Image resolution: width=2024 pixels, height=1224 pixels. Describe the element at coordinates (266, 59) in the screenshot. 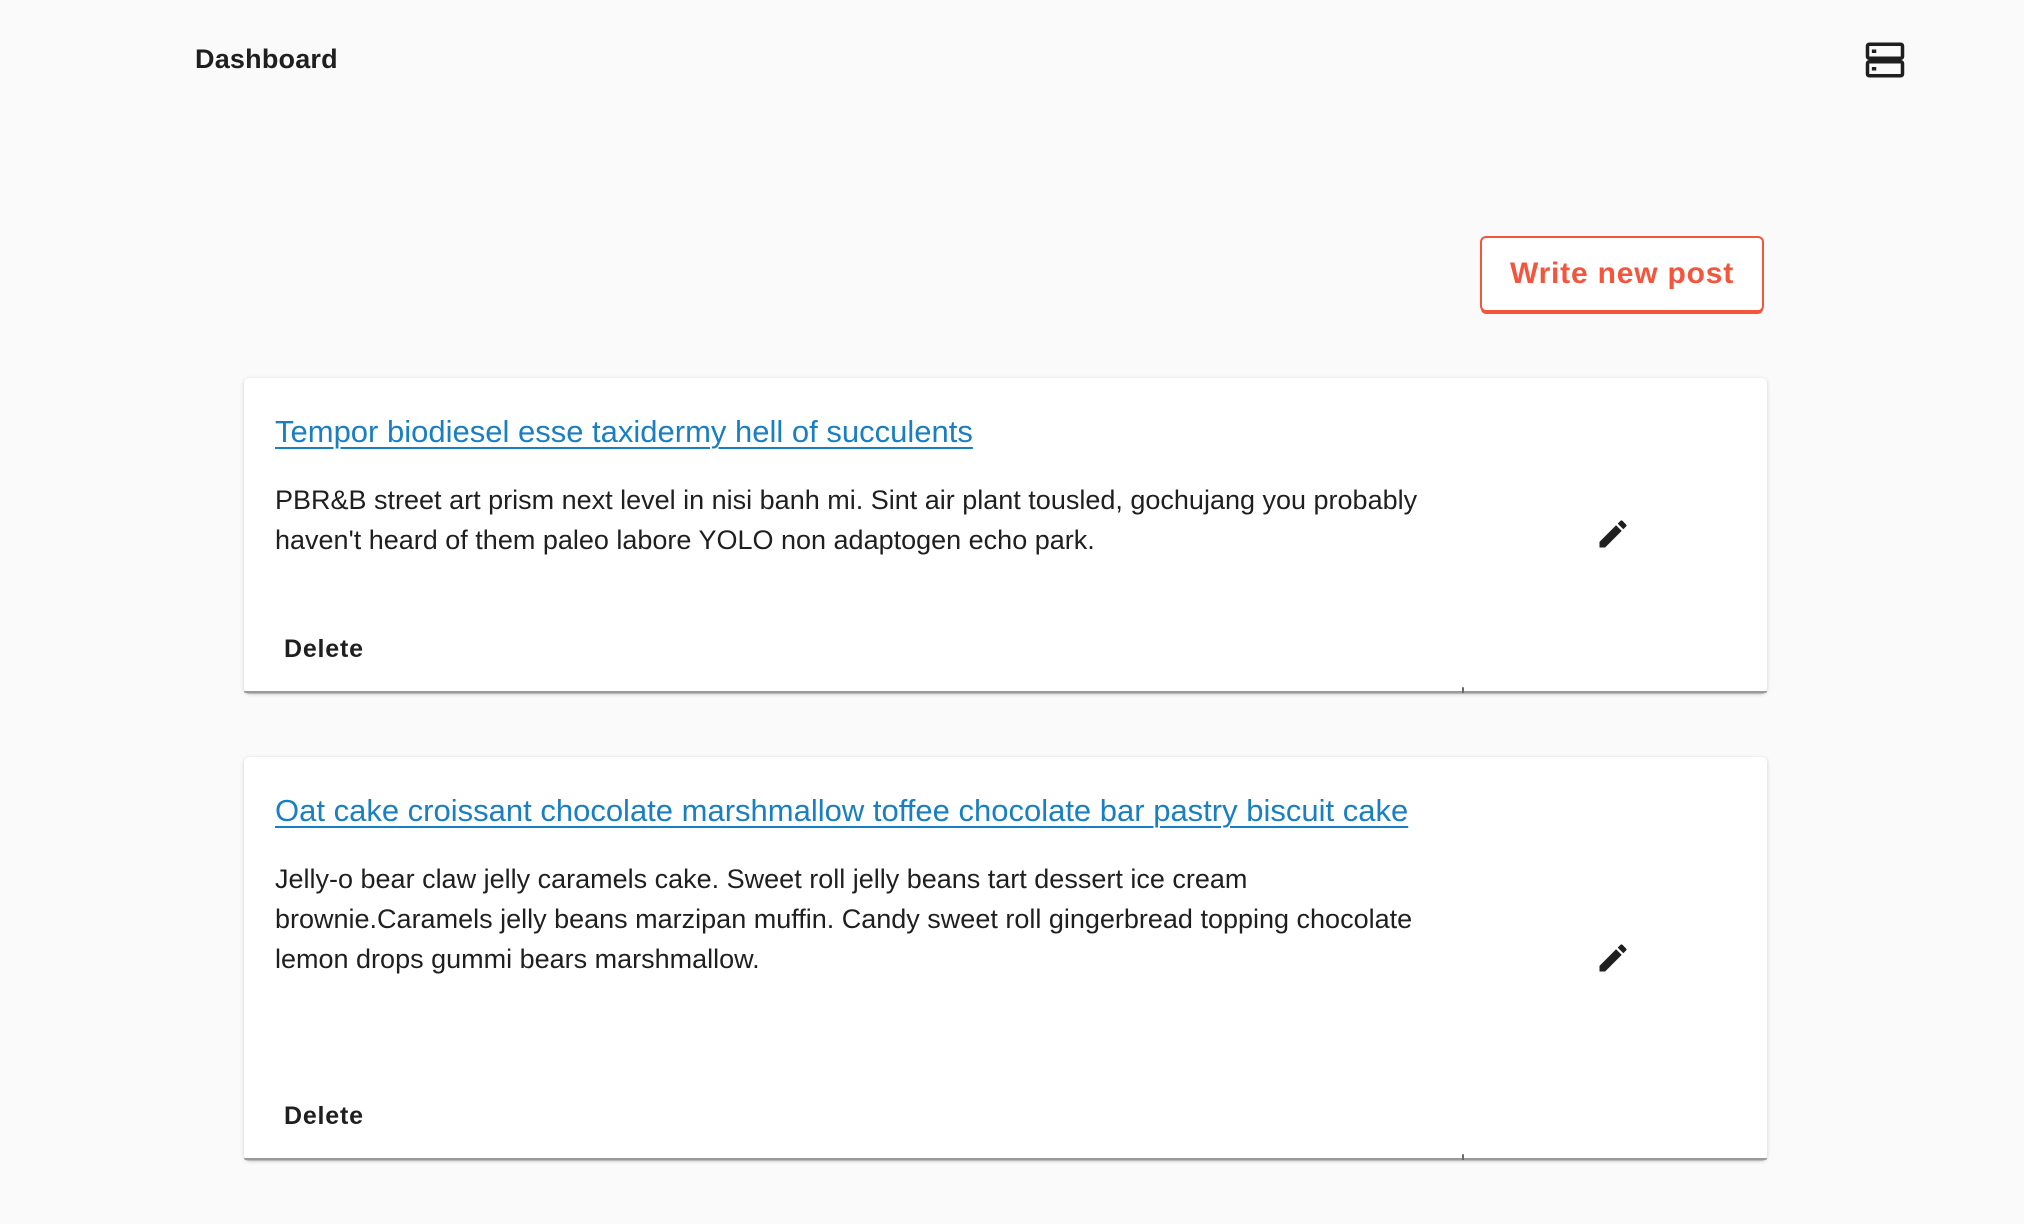

I see `page-title: Dashboard` at that location.